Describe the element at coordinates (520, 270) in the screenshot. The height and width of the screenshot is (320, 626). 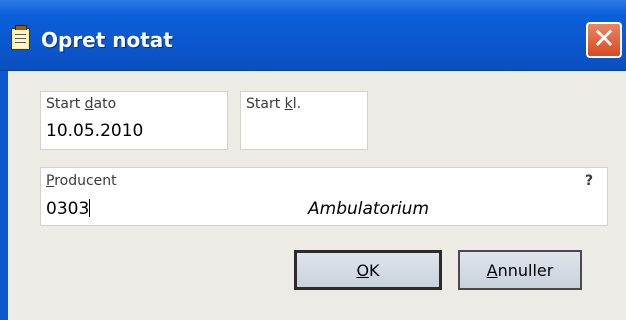
I see `cancel-button: Annuller` at that location.